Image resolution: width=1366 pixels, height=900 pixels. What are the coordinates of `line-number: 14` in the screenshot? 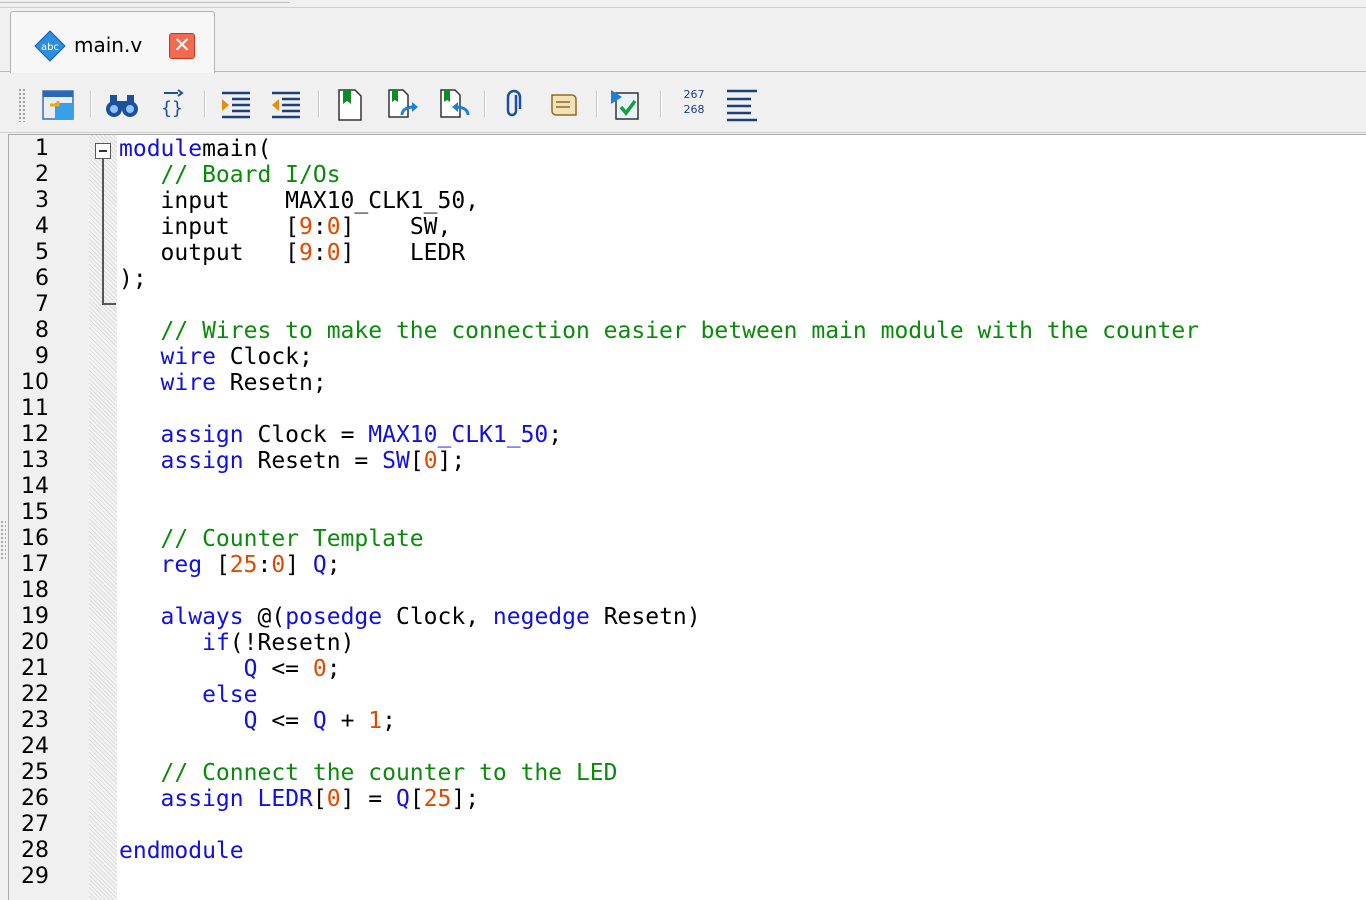 It's located at (35, 486).